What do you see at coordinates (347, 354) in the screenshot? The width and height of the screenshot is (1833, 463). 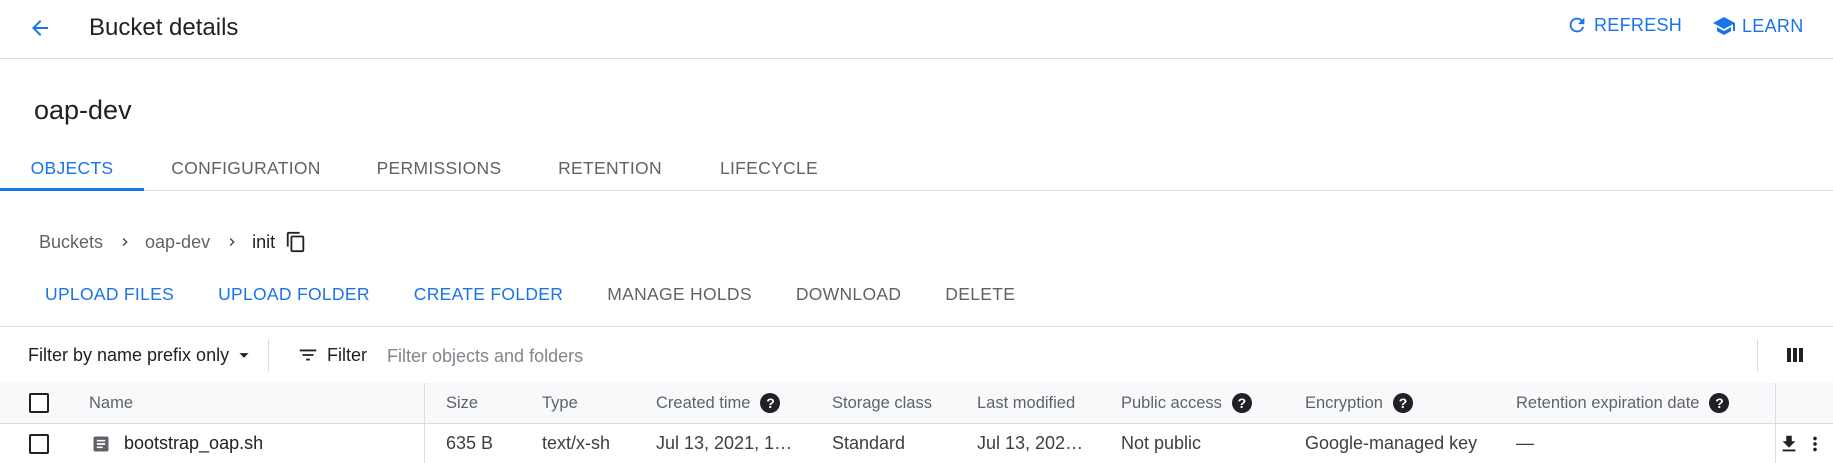 I see `filter-label: Filter` at bounding box center [347, 354].